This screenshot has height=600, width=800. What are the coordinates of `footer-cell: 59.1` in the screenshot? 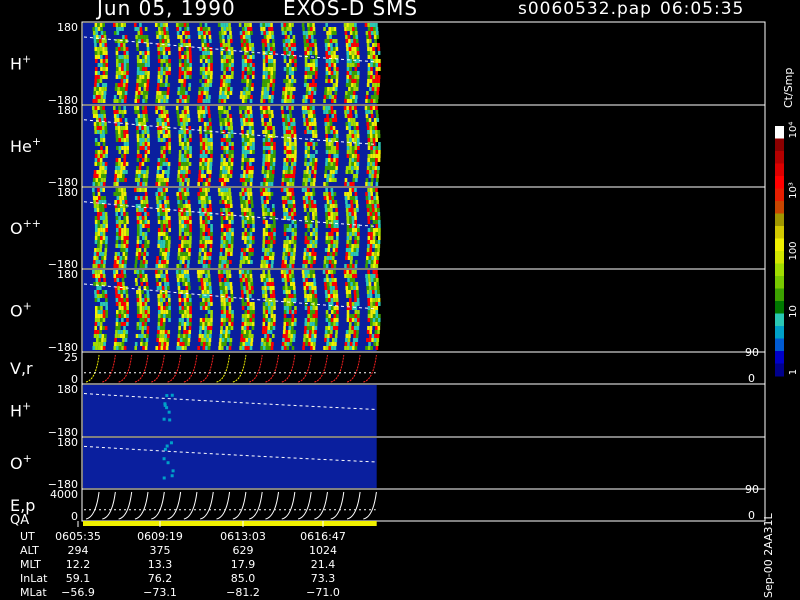 It's located at (78, 578).